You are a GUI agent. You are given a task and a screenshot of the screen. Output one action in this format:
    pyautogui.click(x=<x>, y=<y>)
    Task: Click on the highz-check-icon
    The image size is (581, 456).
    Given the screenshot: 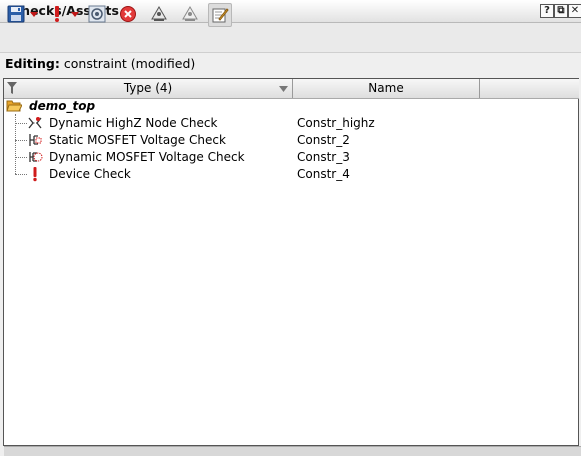 What is the action you would take?
    pyautogui.click(x=35, y=123)
    